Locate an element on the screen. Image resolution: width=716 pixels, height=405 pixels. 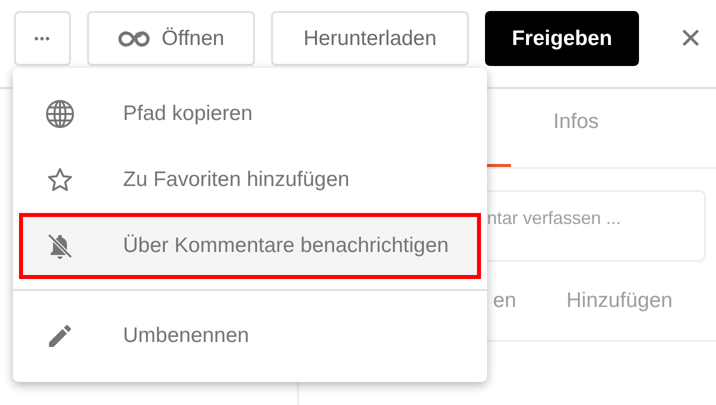
open-button: Öffnen is located at coordinates (171, 38).